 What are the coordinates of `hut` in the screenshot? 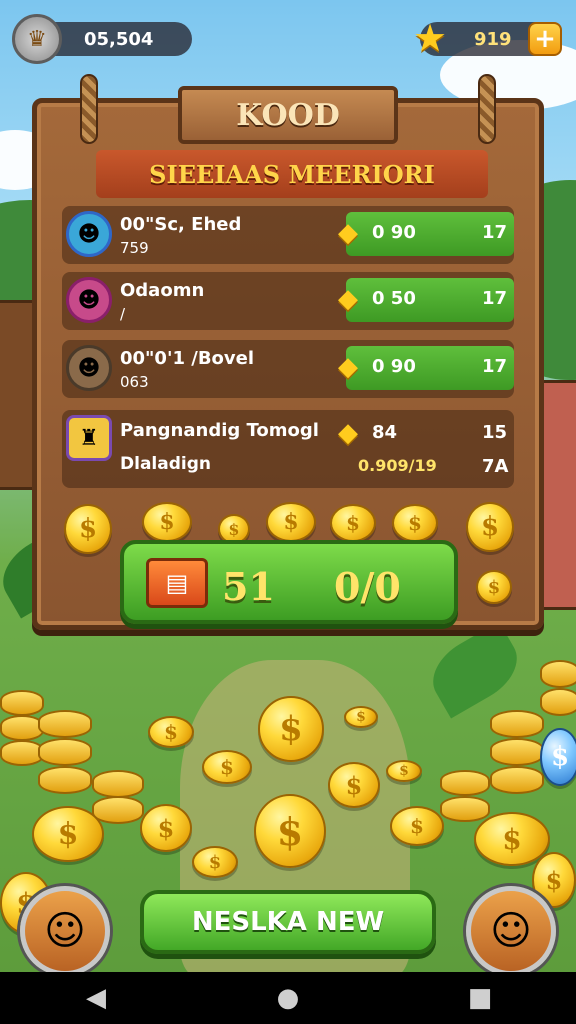 It's located at (558, 495).